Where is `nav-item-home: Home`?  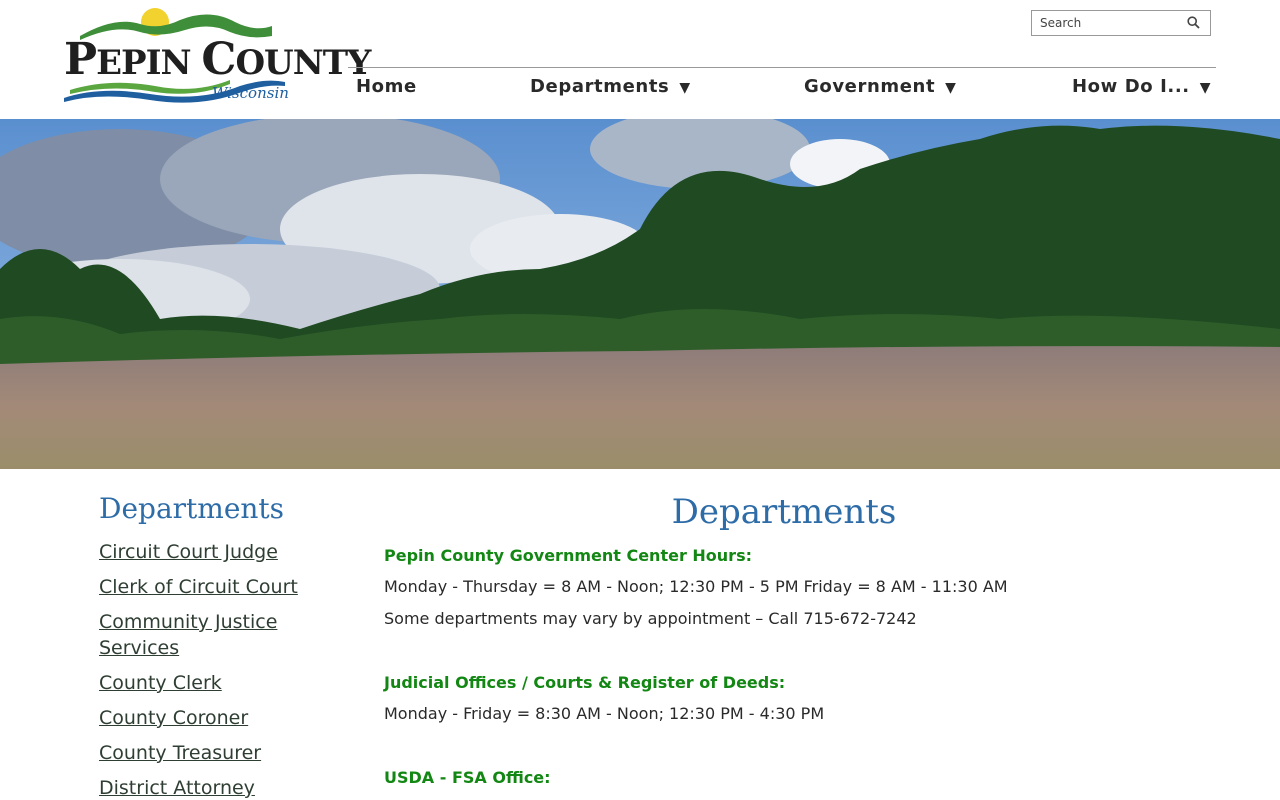
nav-item-home: Home is located at coordinates (386, 86).